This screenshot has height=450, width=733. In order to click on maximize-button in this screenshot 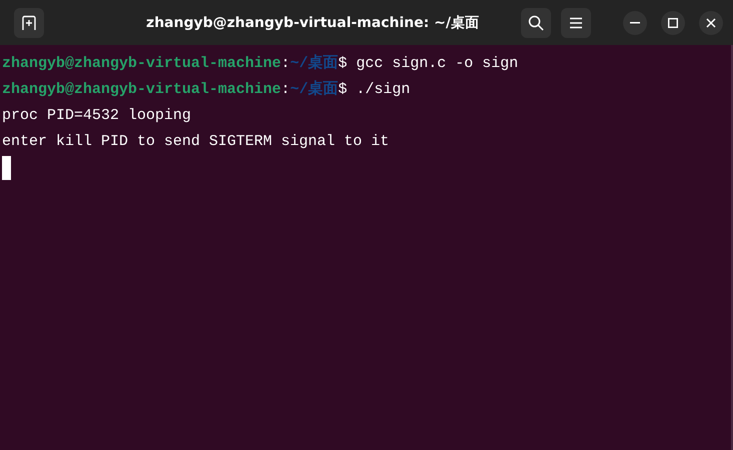, I will do `click(673, 22)`.